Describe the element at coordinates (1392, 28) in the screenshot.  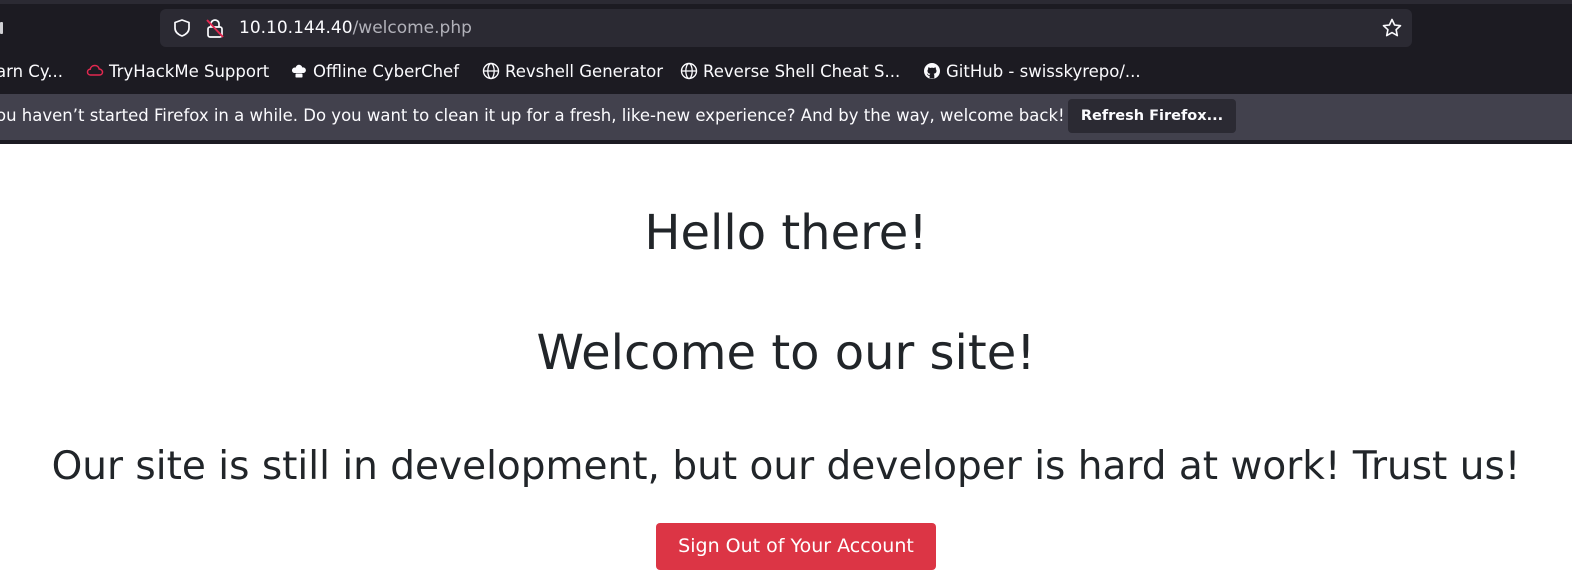
I see `bookmark-star-icon` at that location.